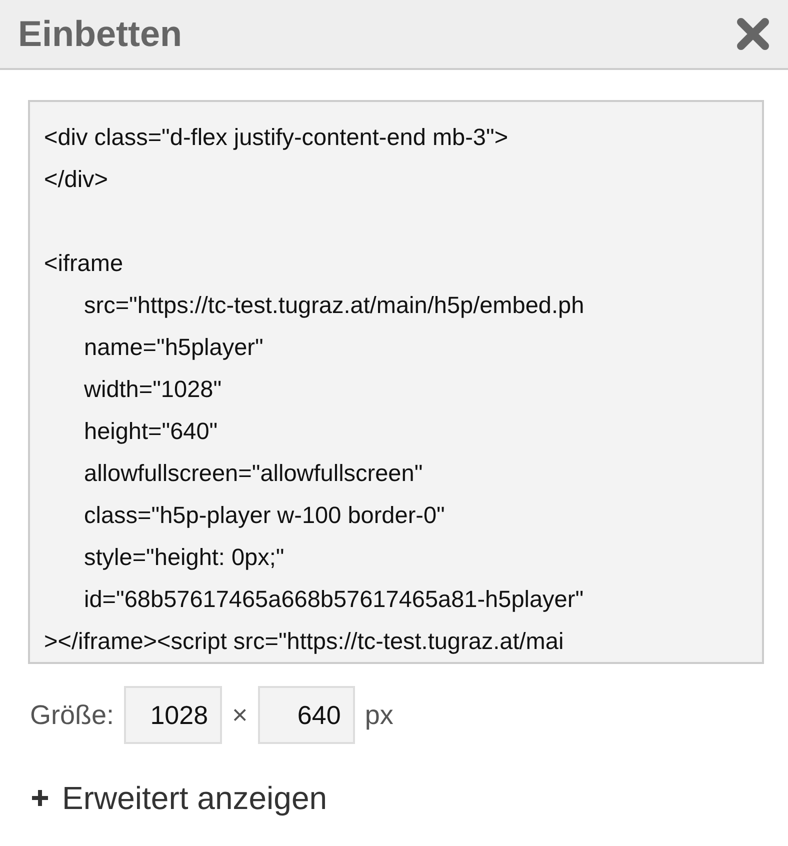  What do you see at coordinates (240, 715) in the screenshot?
I see `times-sign: ×` at bounding box center [240, 715].